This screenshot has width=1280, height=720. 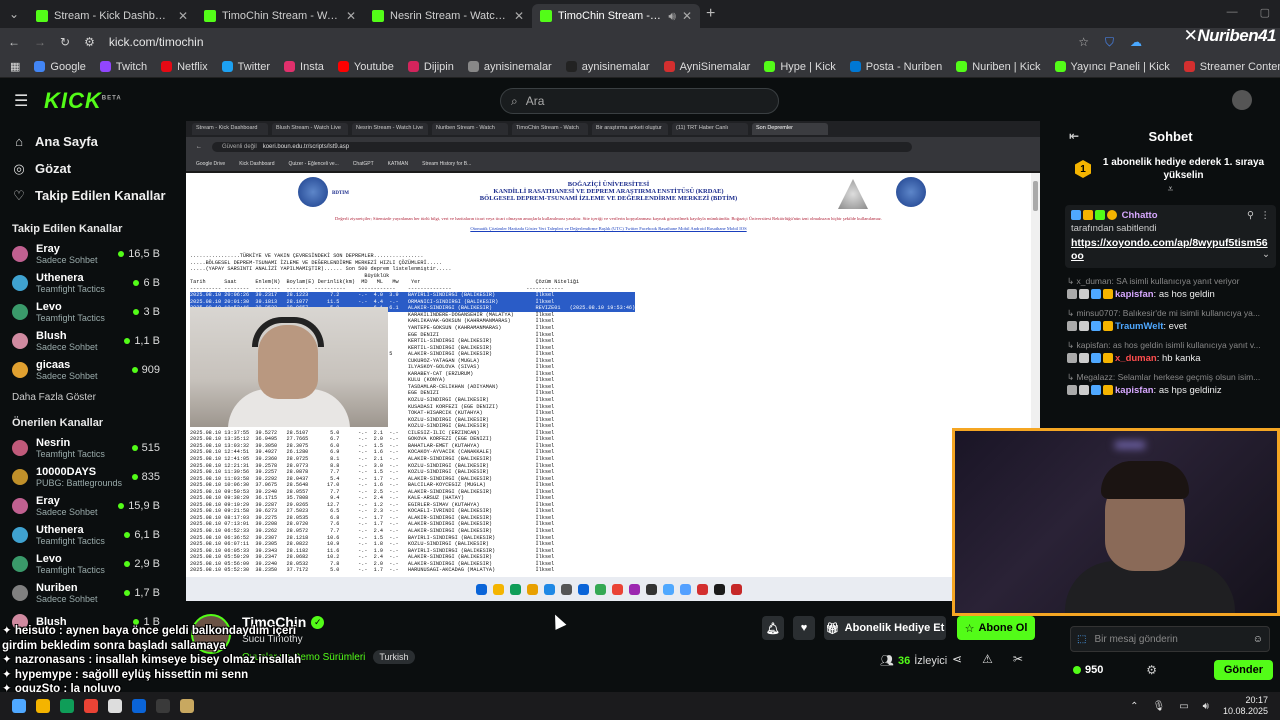 I want to click on minimize-icon: —, so click(x=1232, y=12).